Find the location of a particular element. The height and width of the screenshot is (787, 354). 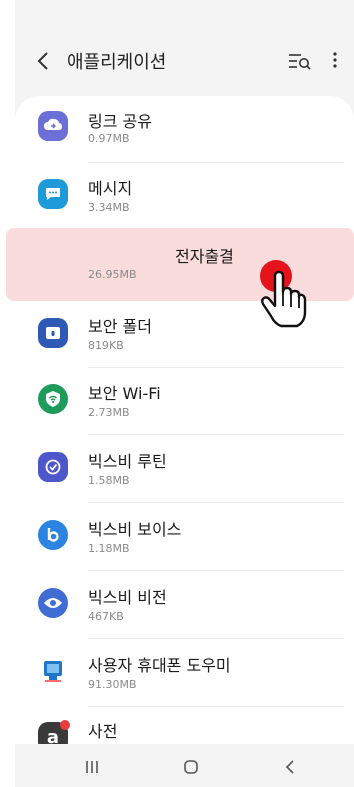

more-vertical-icon is located at coordinates (335, 60).